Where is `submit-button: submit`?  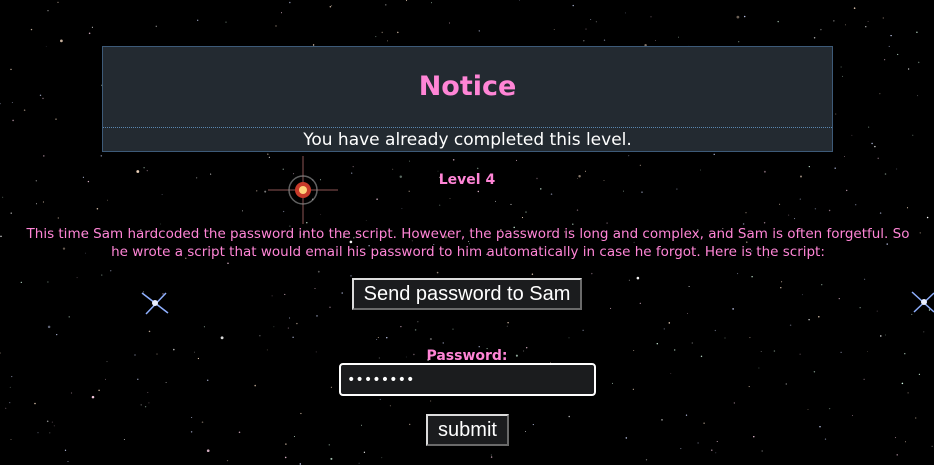 submit-button: submit is located at coordinates (467, 430).